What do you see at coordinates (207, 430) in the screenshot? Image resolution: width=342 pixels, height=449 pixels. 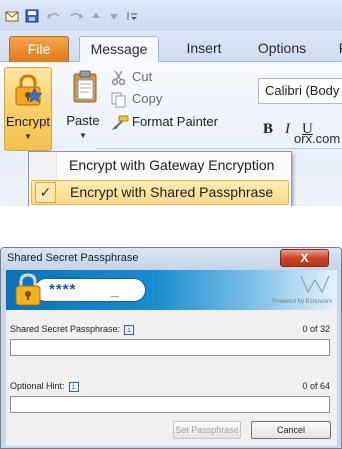 I see `set-passphrase-button: Set Passphrase` at bounding box center [207, 430].